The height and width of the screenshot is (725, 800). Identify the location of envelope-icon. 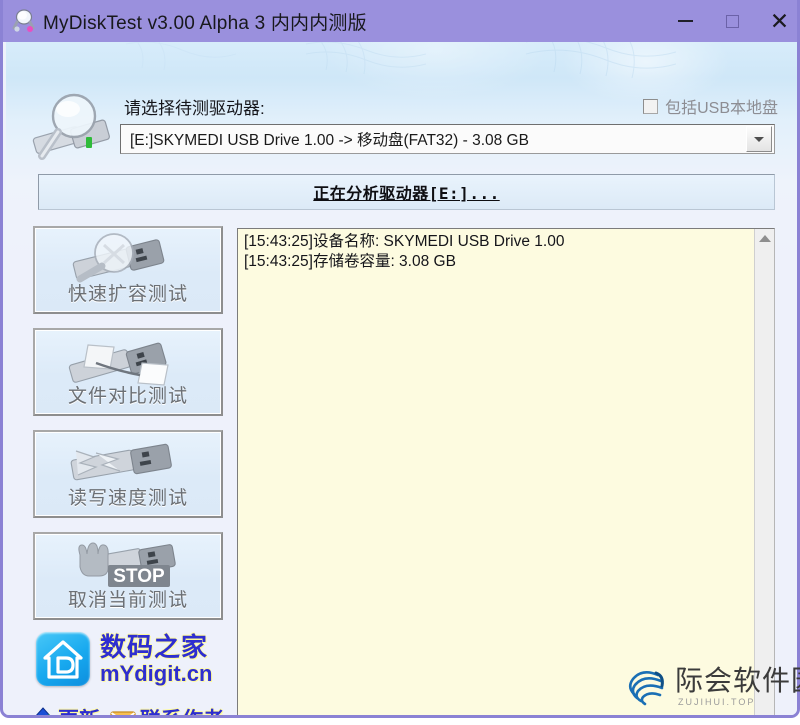
(123, 713).